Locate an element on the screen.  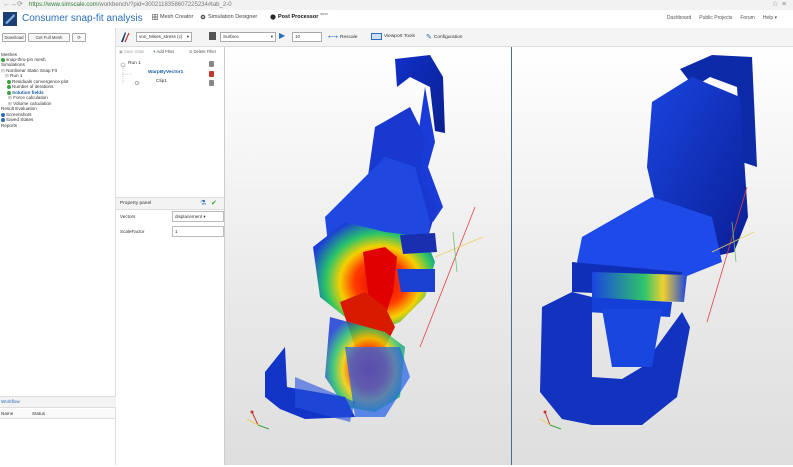
property-panel-title: Property panel is located at coordinates (136, 203).